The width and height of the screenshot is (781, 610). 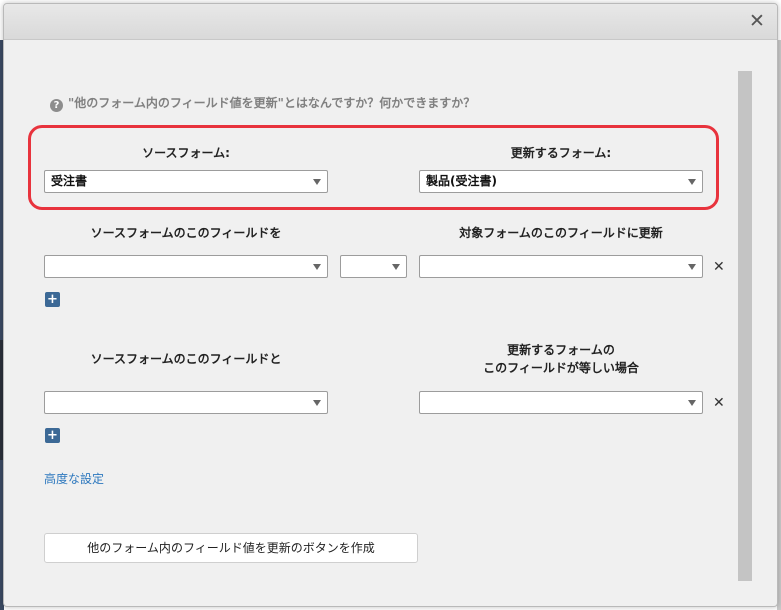 I want to click on operator-select, so click(x=373, y=266).